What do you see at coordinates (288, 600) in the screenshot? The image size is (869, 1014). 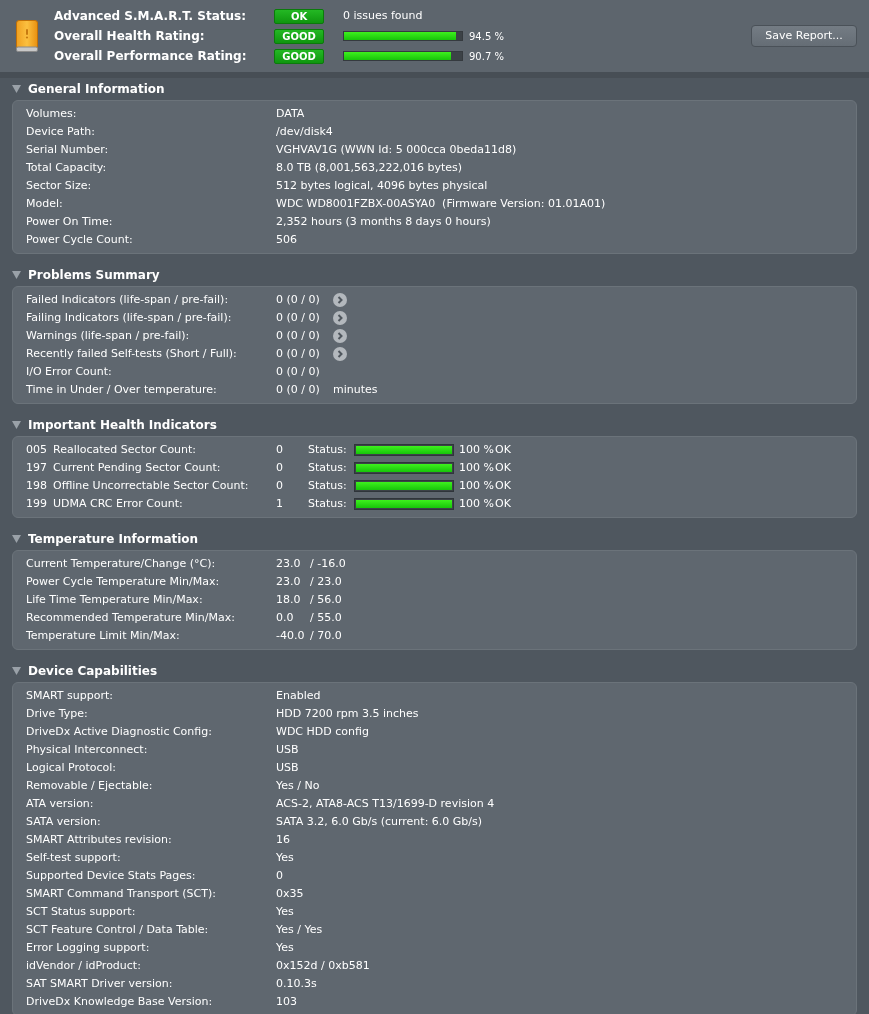 I see `temperature-min: 18.0` at bounding box center [288, 600].